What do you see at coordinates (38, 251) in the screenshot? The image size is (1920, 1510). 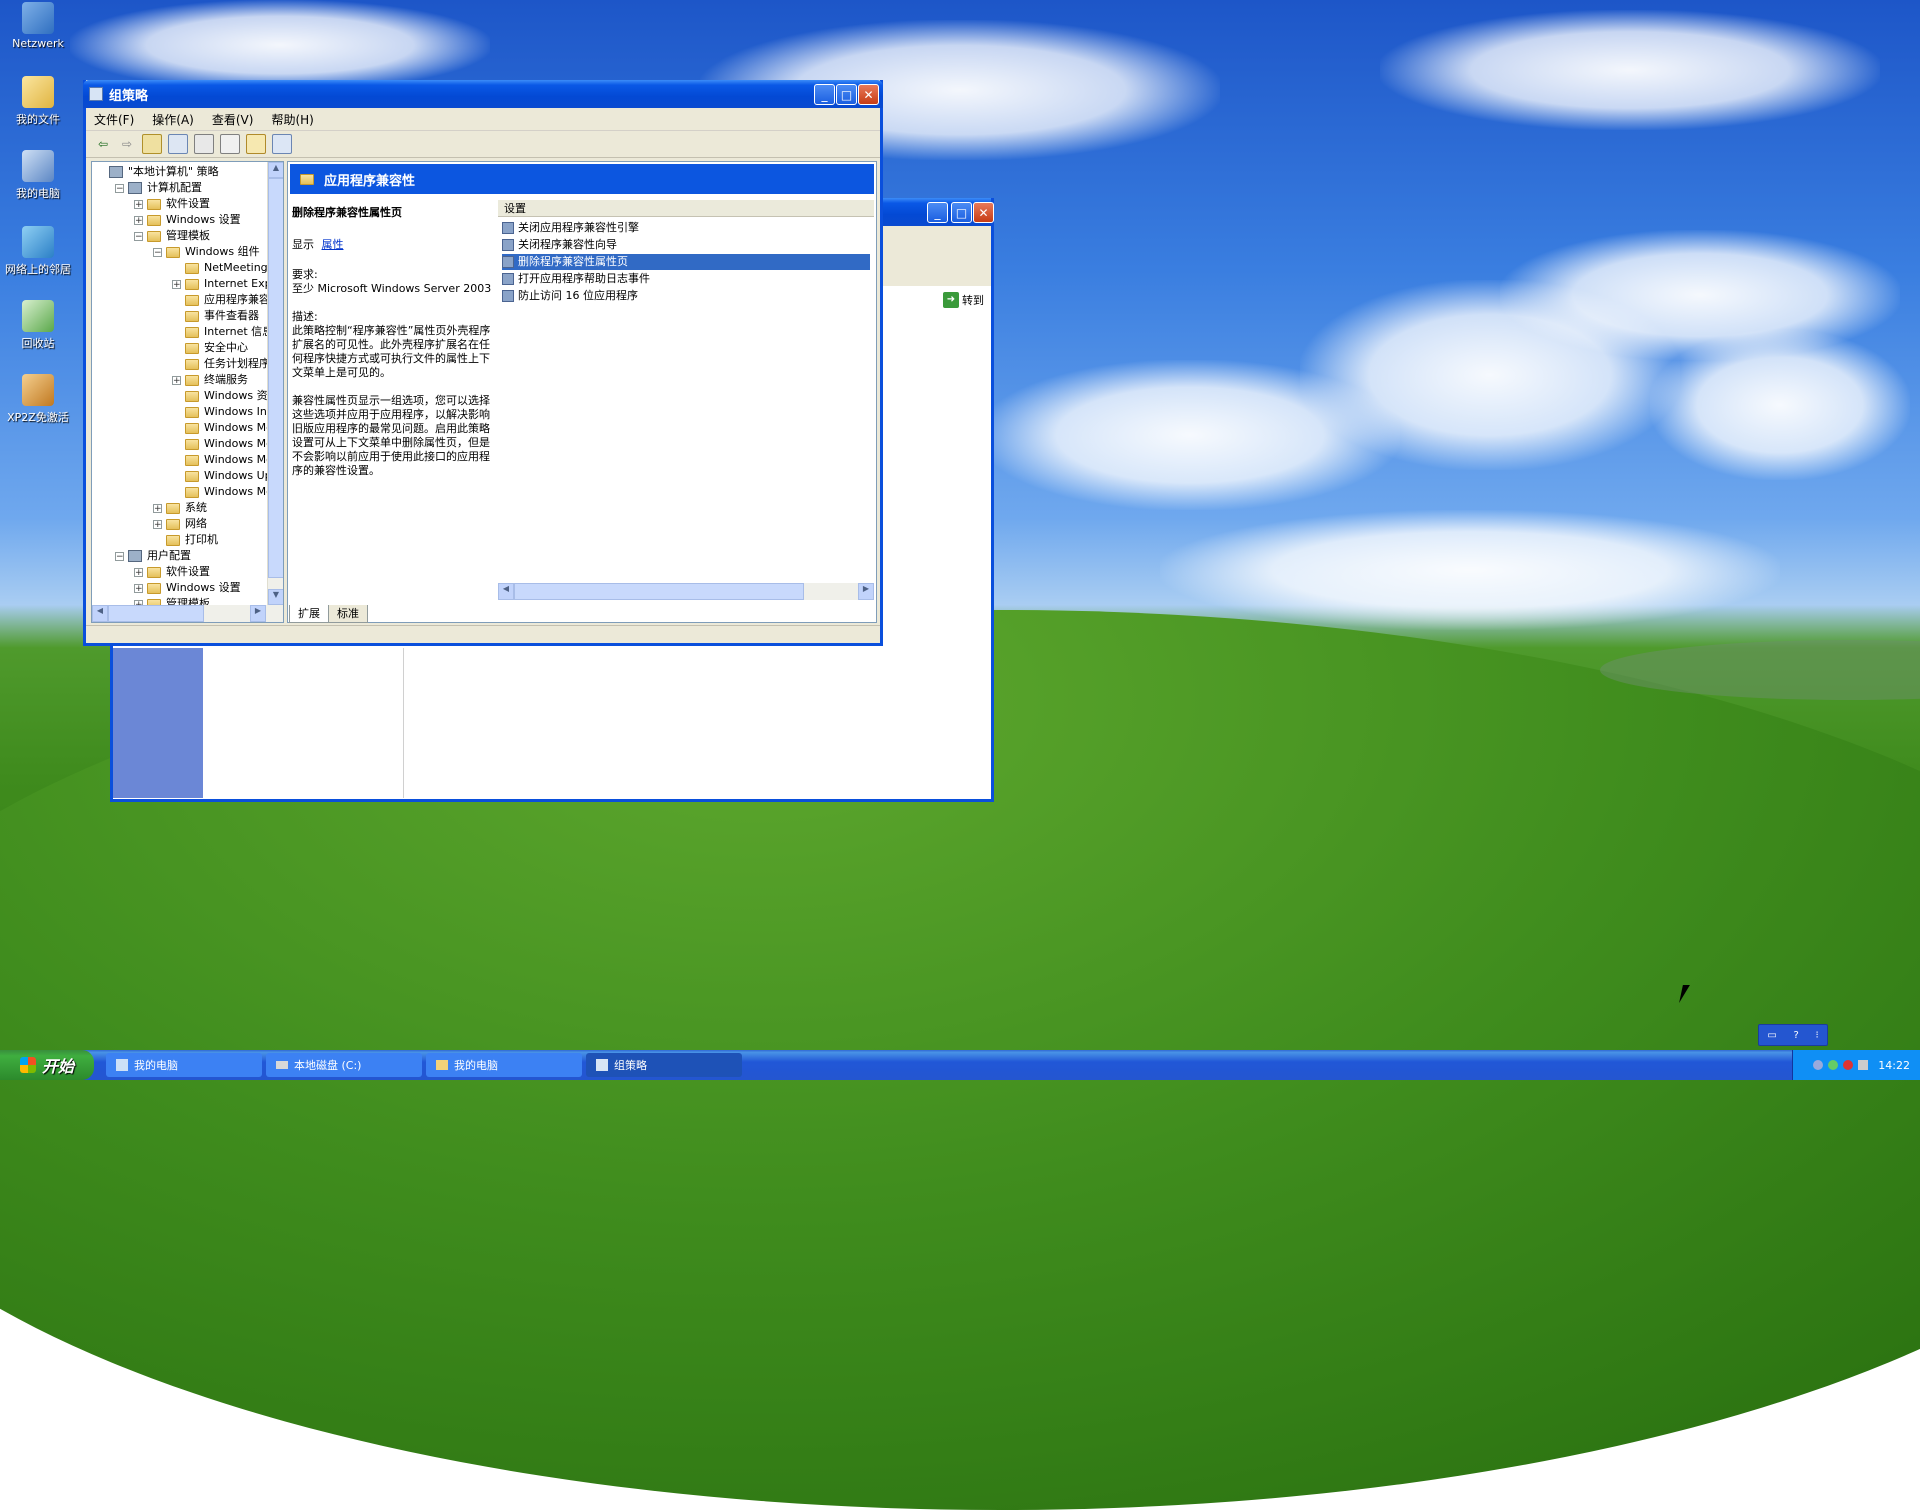 I see `desktop-icon-network-places: 网络上的邻居` at bounding box center [38, 251].